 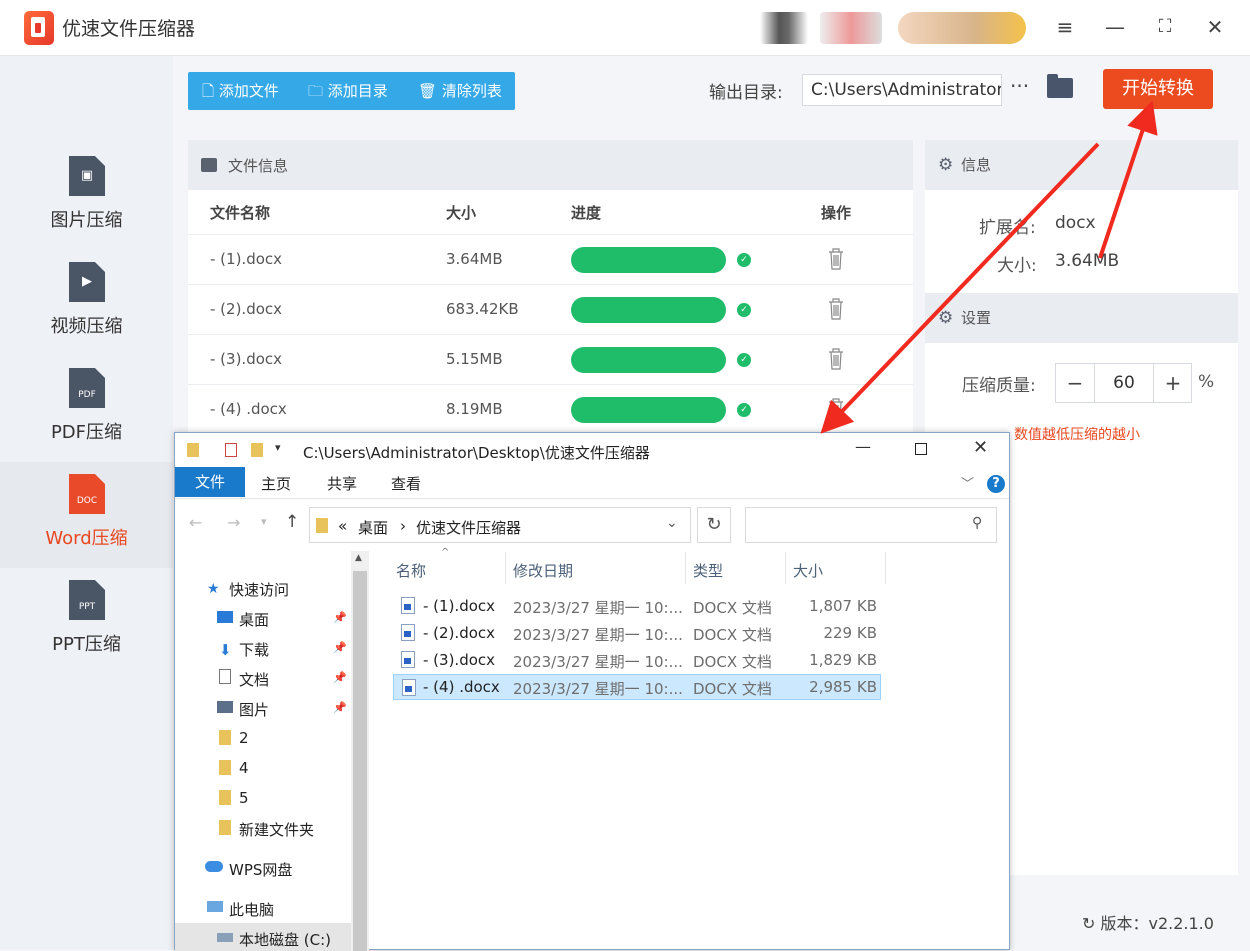 What do you see at coordinates (550, 359) in the screenshot?
I see `table-row: - (3).docx 5.15MB ✓` at bounding box center [550, 359].